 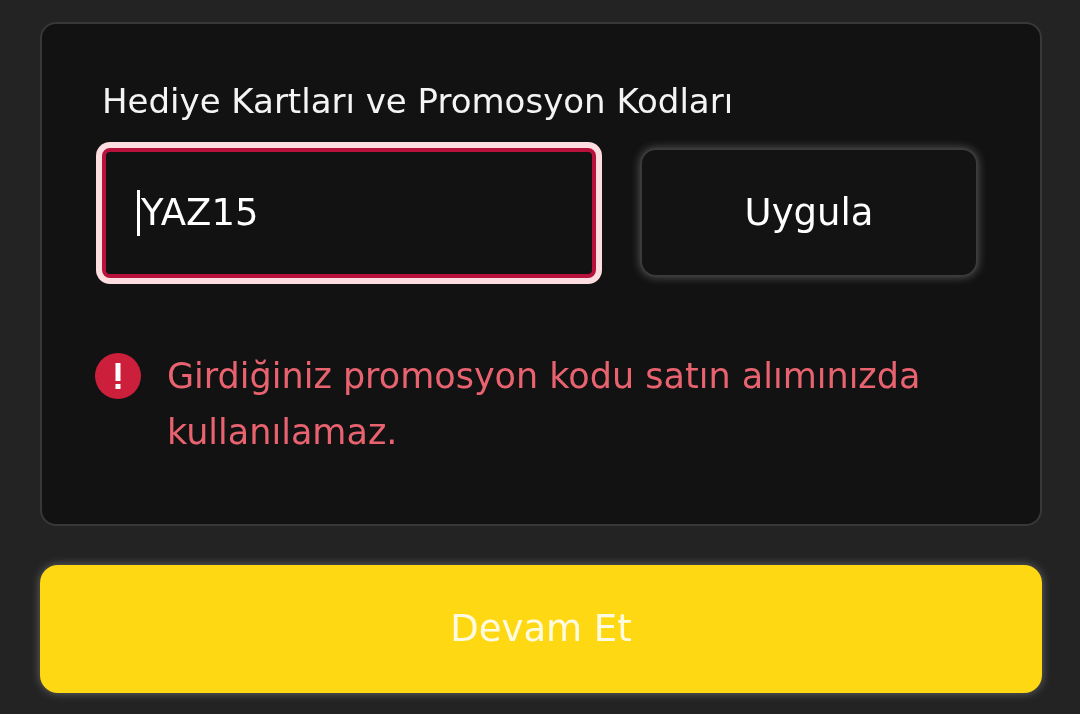 What do you see at coordinates (418, 101) in the screenshot?
I see `section-title: Hediye Kartları ve Promosyon Kodları` at bounding box center [418, 101].